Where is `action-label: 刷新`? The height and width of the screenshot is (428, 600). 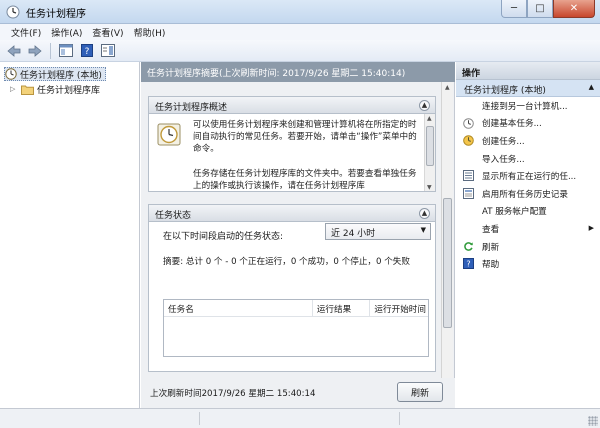
action-label: 刷新 is located at coordinates (491, 247).